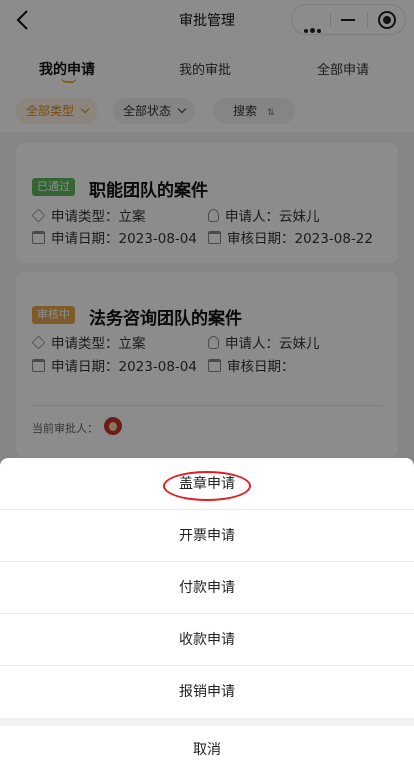  I want to click on action-payment-application: 付款申请, so click(207, 588).